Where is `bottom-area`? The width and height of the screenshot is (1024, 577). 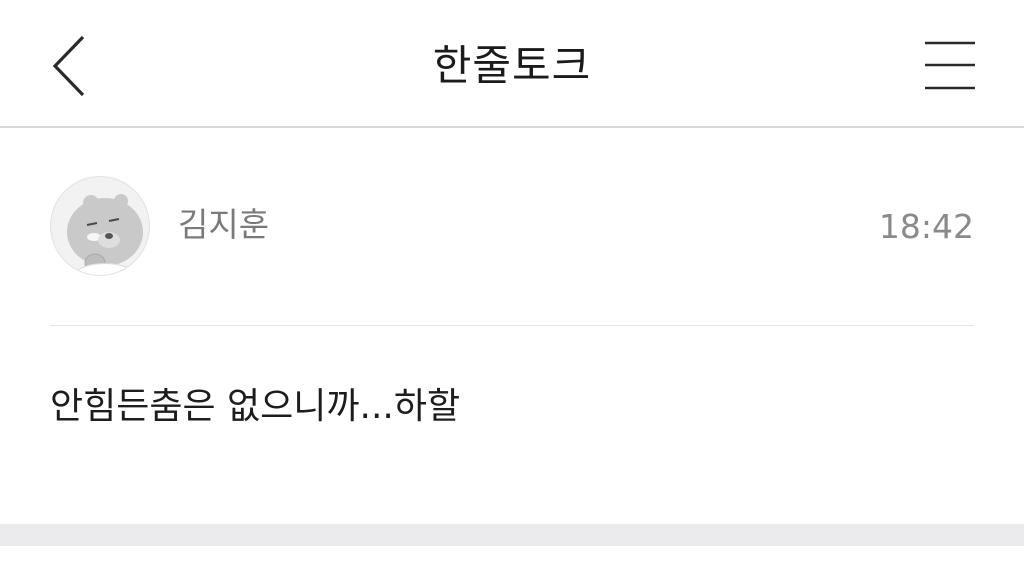
bottom-area is located at coordinates (512, 561).